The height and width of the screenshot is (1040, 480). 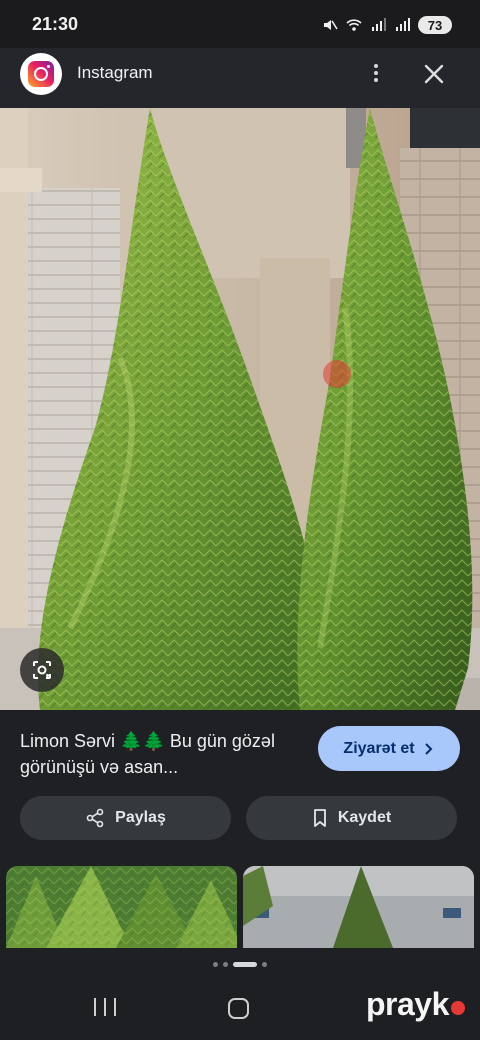 I want to click on save-button-label: Kaydet, so click(x=364, y=817).